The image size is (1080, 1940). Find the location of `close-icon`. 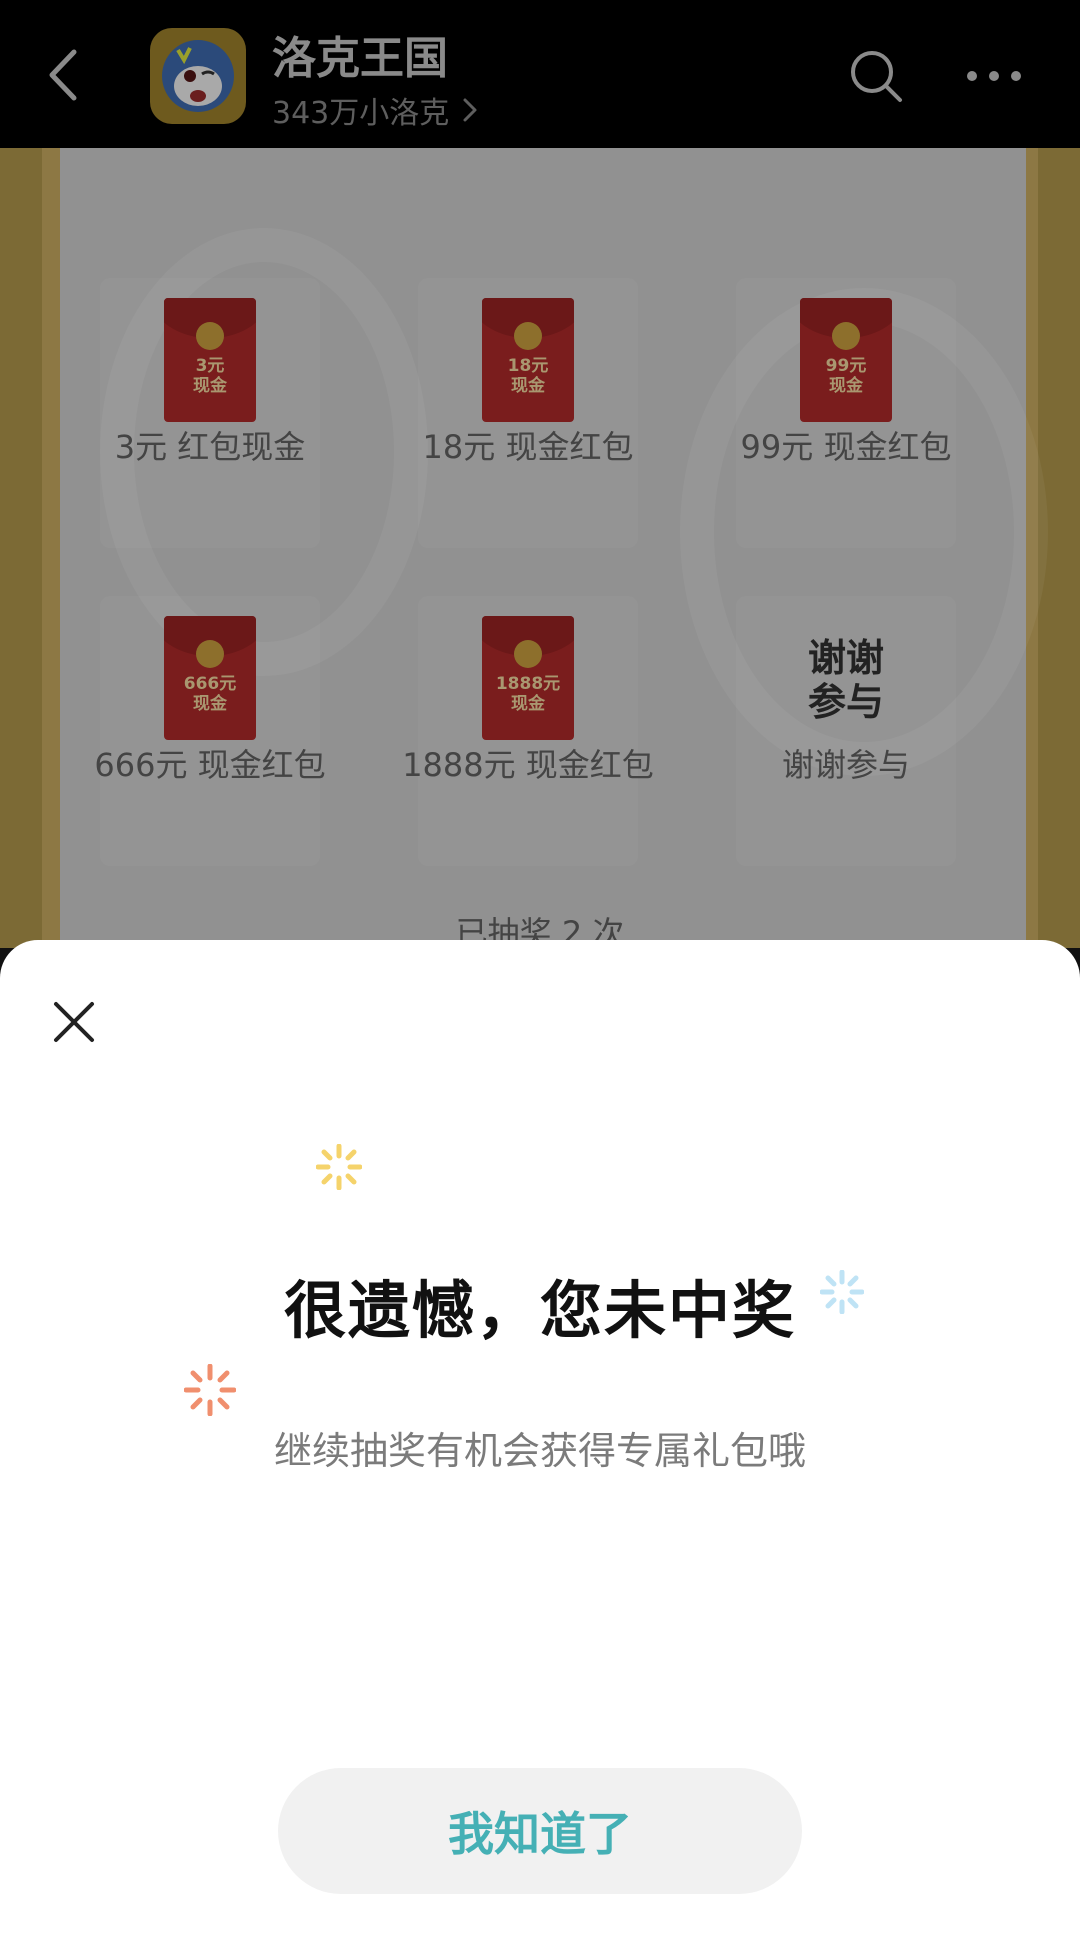

close-icon is located at coordinates (74, 1022).